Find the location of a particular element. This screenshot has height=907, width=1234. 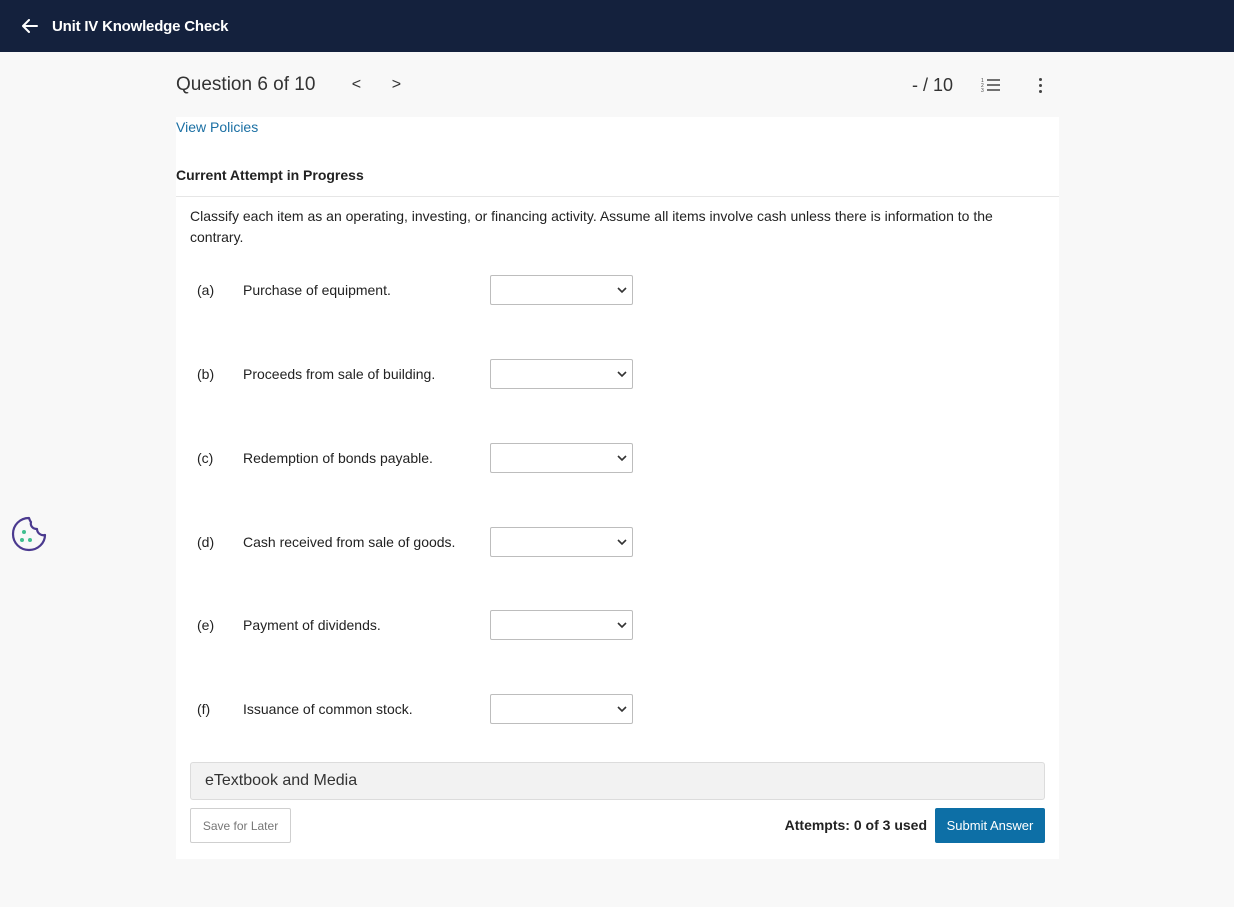

score-display: - / 10 is located at coordinates (932, 84).